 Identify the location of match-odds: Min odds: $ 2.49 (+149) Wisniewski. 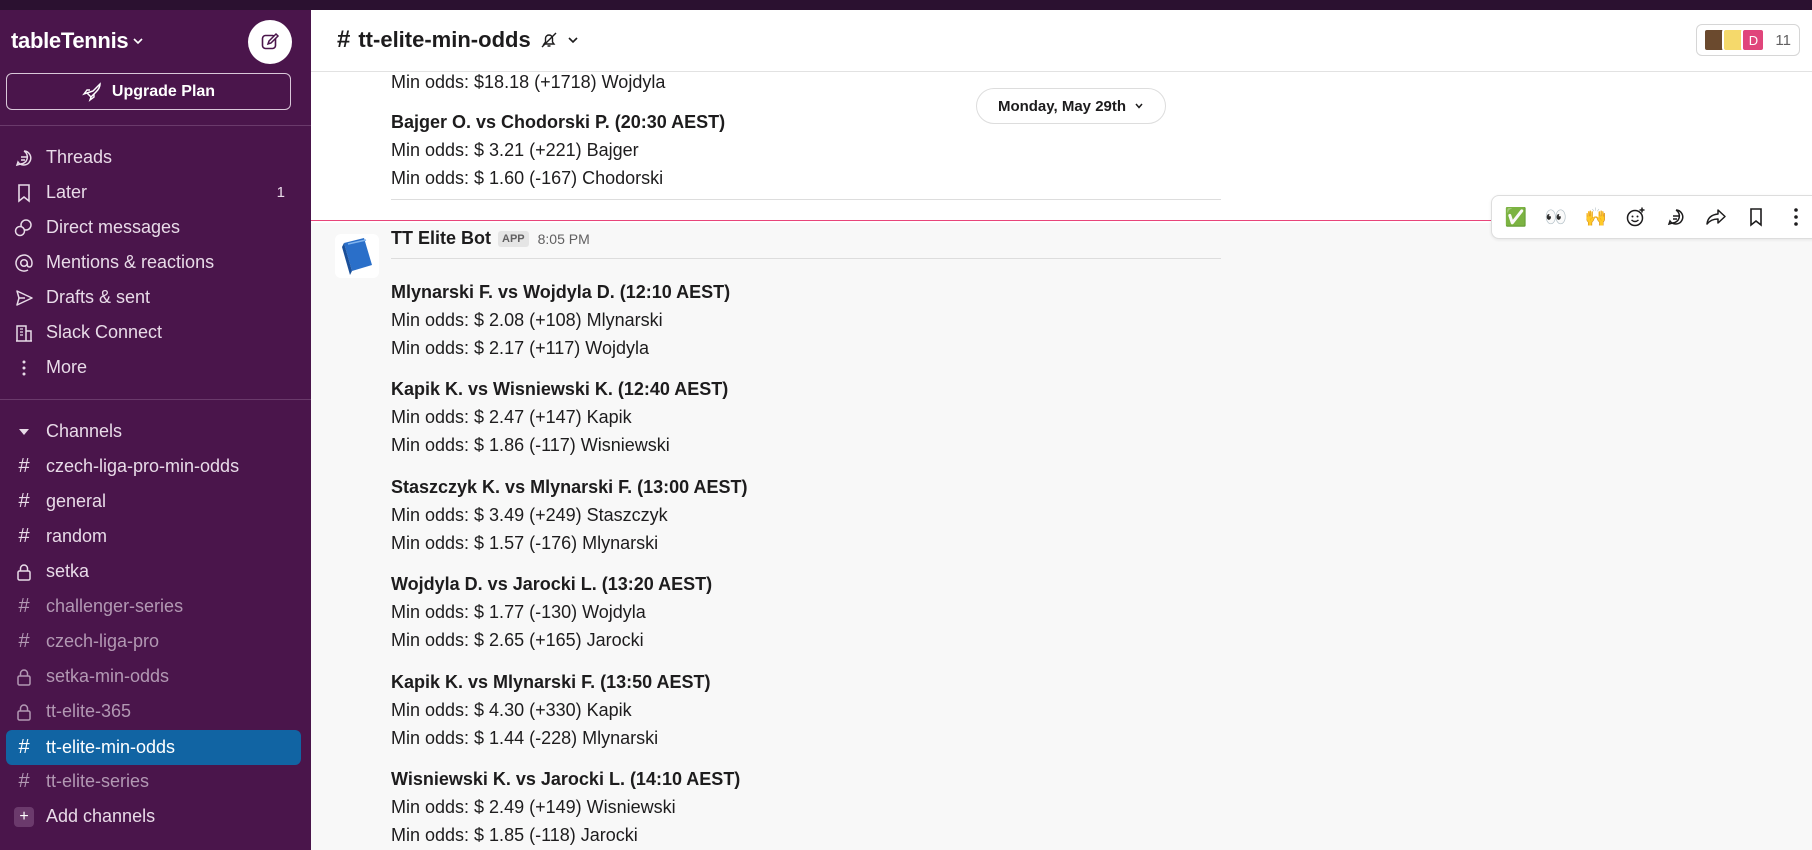
(533, 807).